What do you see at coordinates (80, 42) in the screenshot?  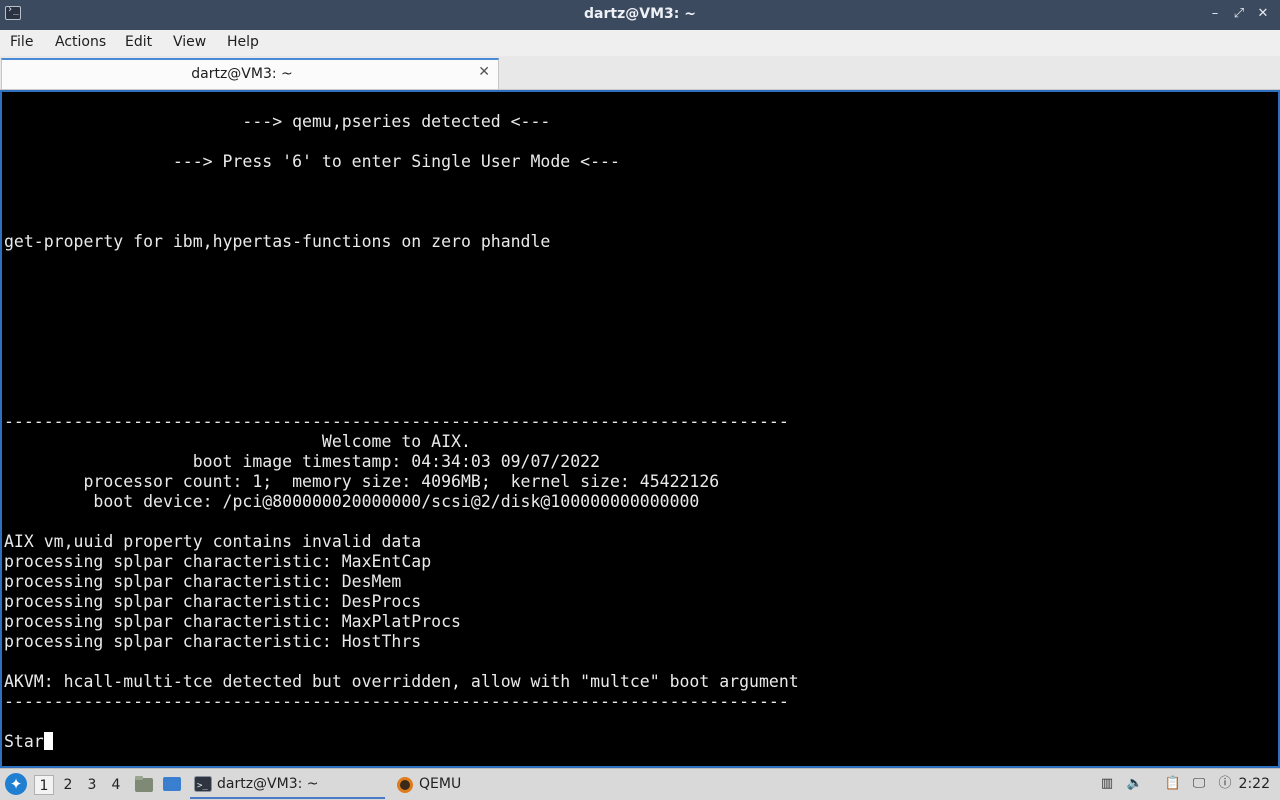 I see `menu-actions: Actions` at bounding box center [80, 42].